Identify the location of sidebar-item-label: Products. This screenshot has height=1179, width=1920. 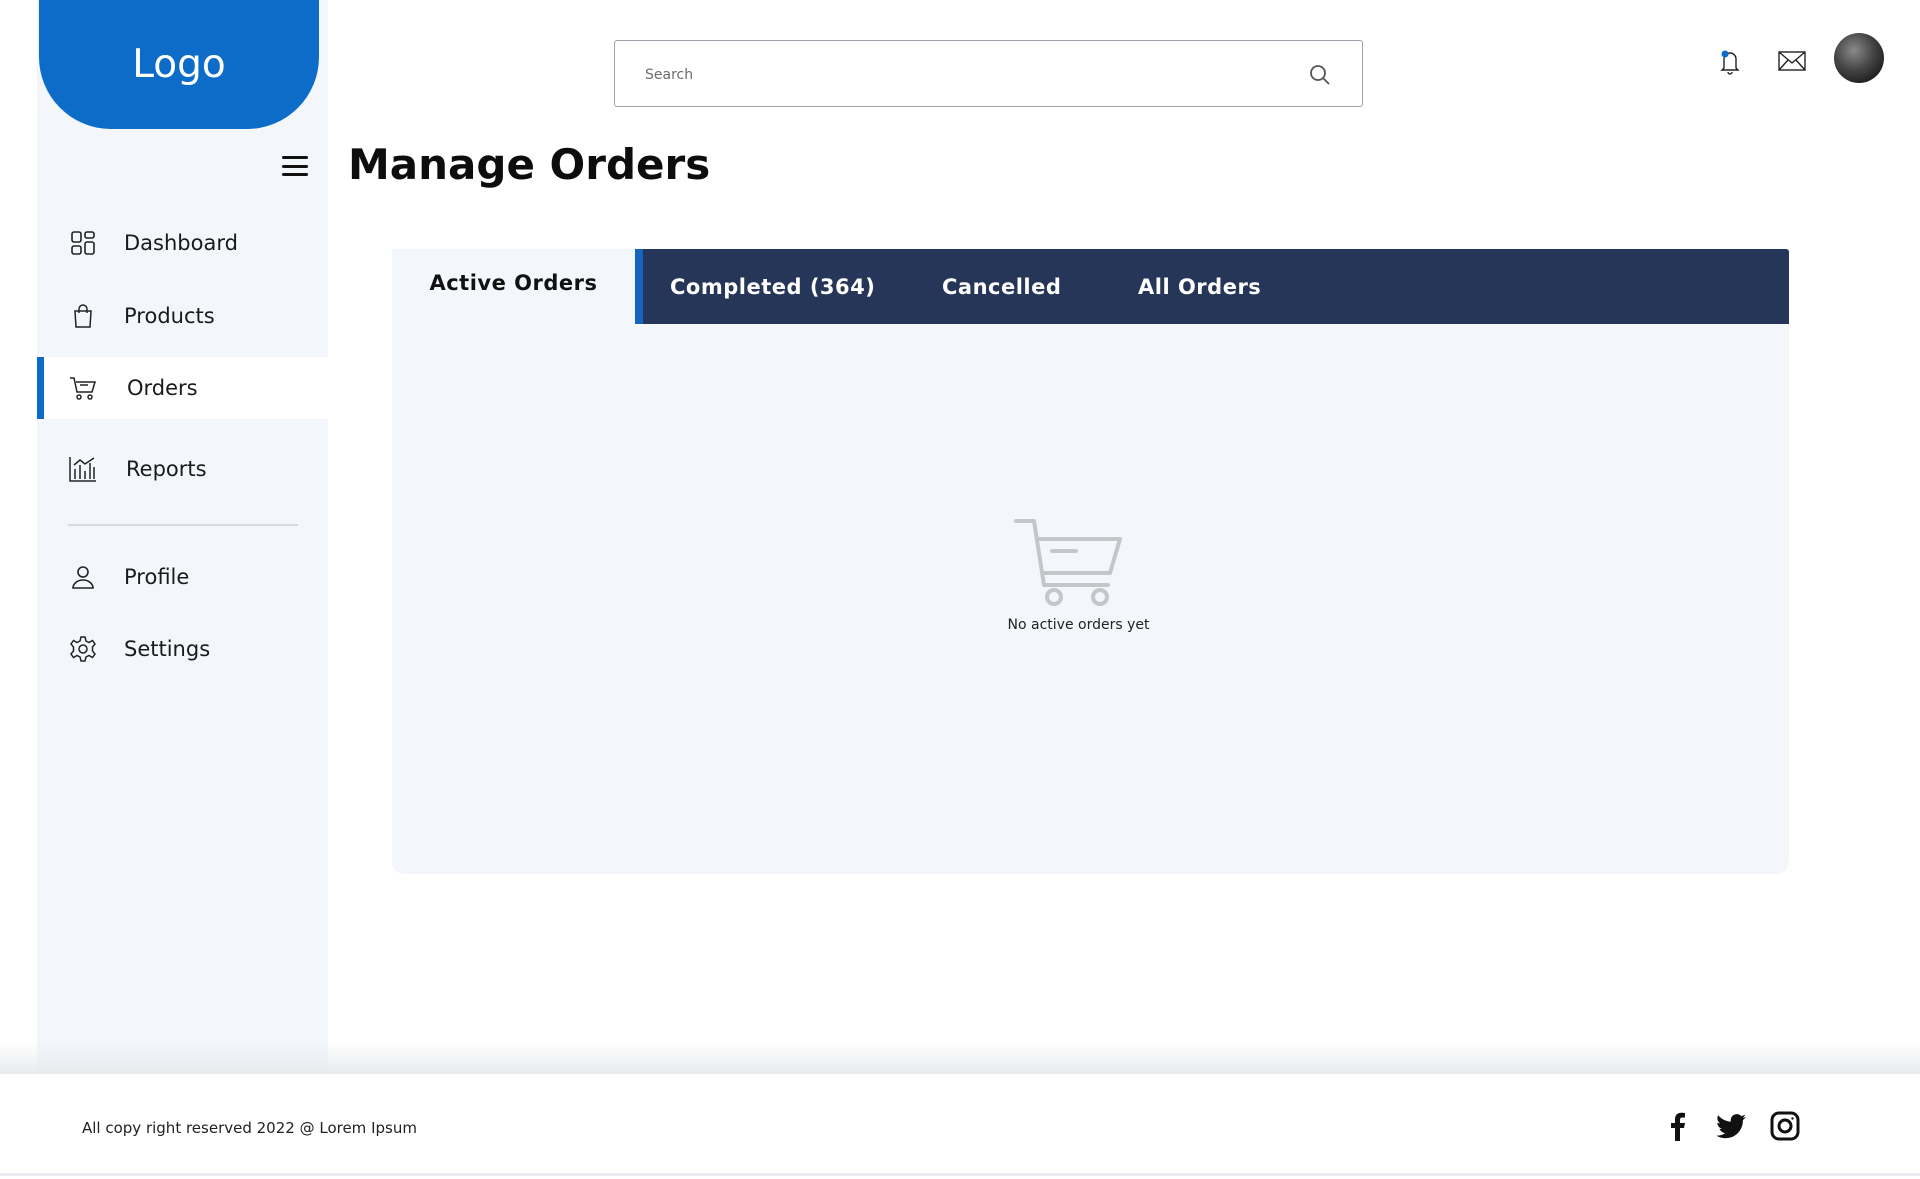
(169, 316).